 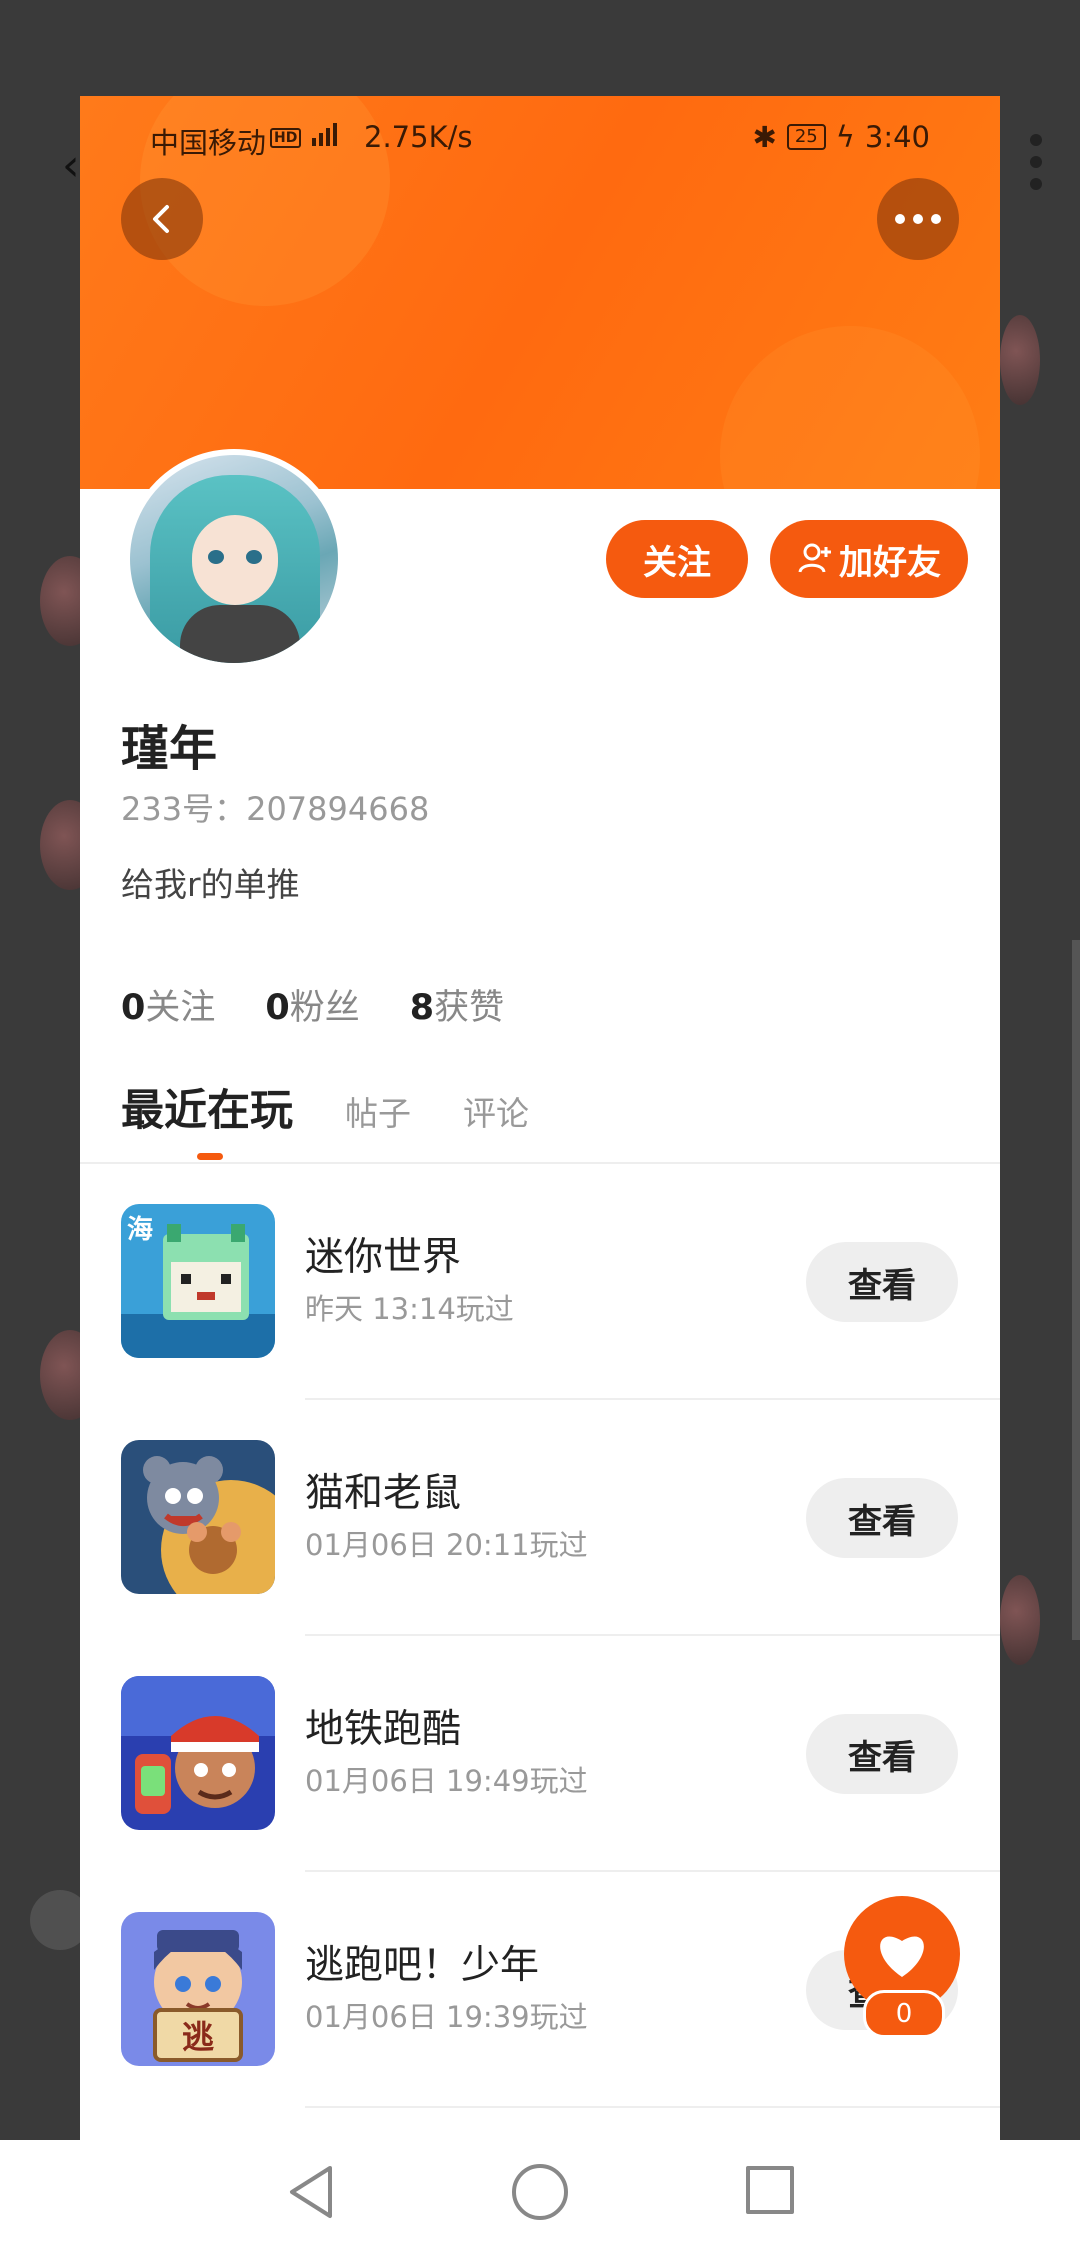 What do you see at coordinates (169, 749) in the screenshot?
I see `user-name: 瑾年` at bounding box center [169, 749].